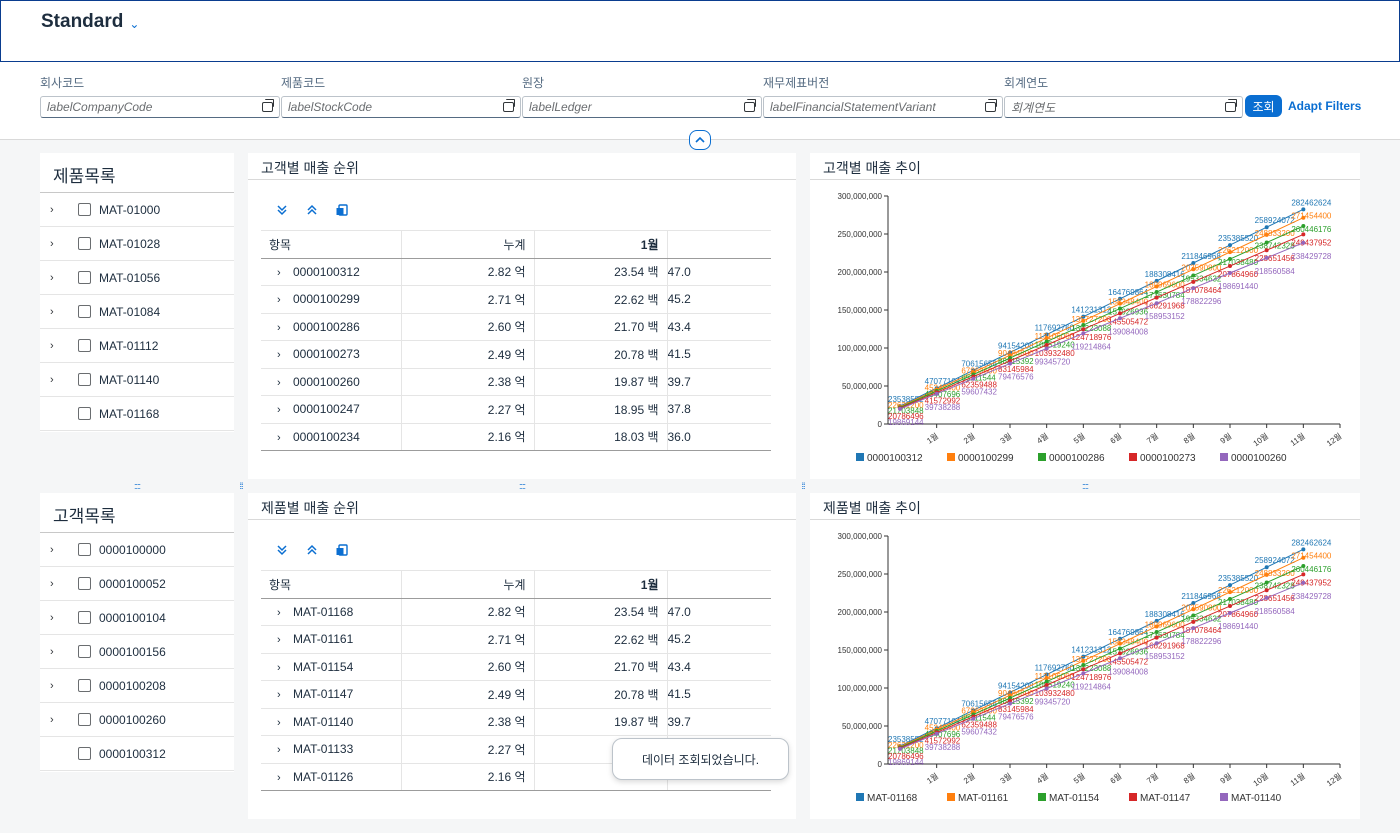  I want to click on tree-item: 0000100312, so click(137, 754).